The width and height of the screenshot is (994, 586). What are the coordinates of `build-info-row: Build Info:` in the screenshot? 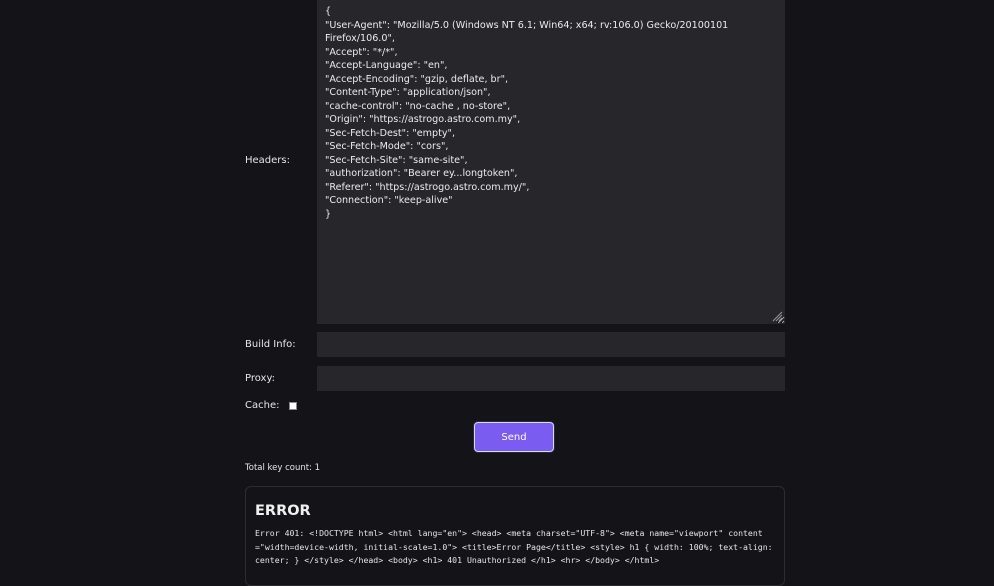 It's located at (515, 345).